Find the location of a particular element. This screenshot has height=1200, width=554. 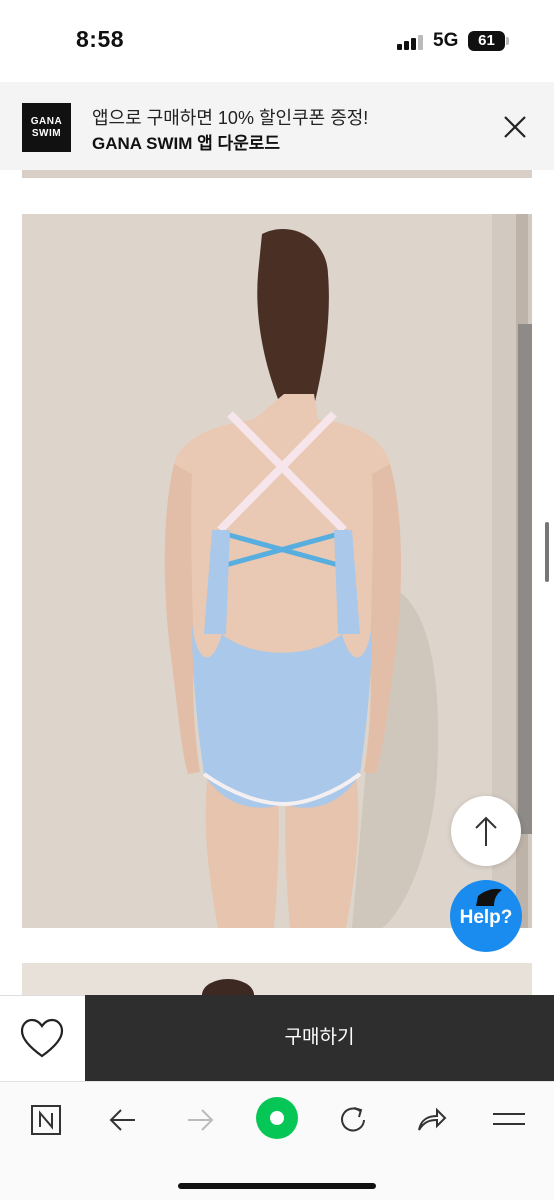

previous-image-edge is located at coordinates (277, 174).